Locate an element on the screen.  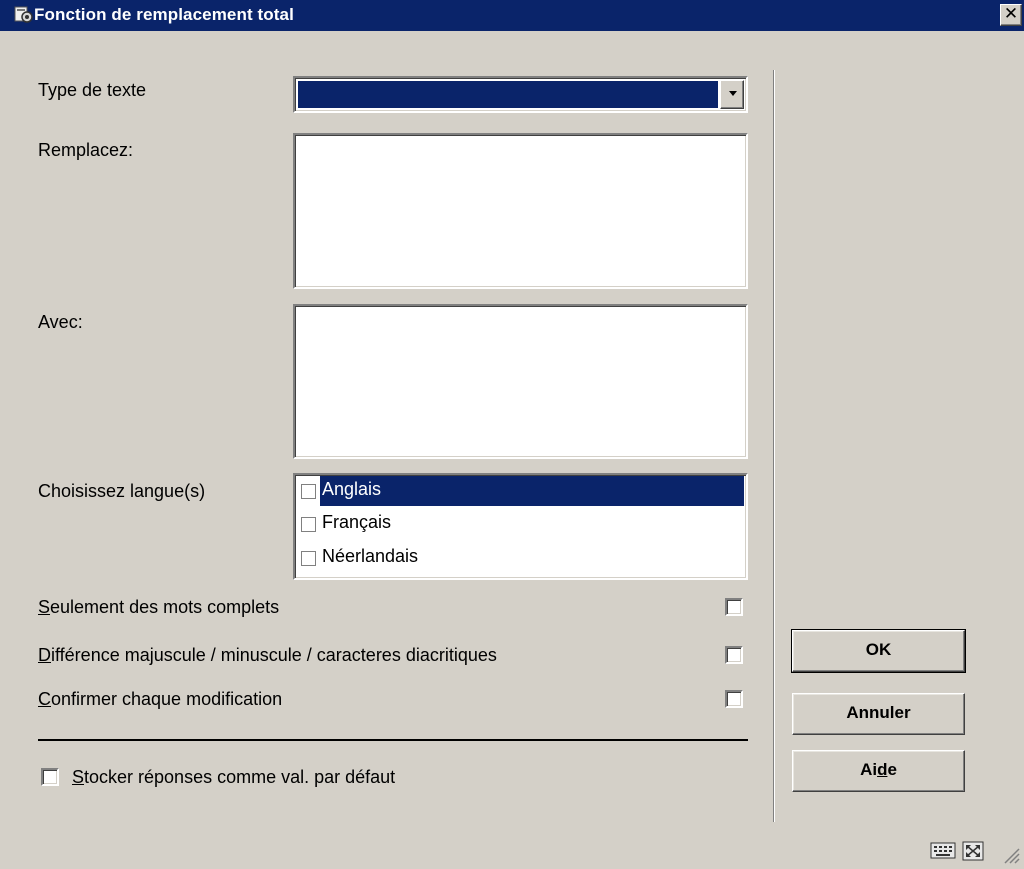
chevron-down-icon is located at coordinates (733, 93).